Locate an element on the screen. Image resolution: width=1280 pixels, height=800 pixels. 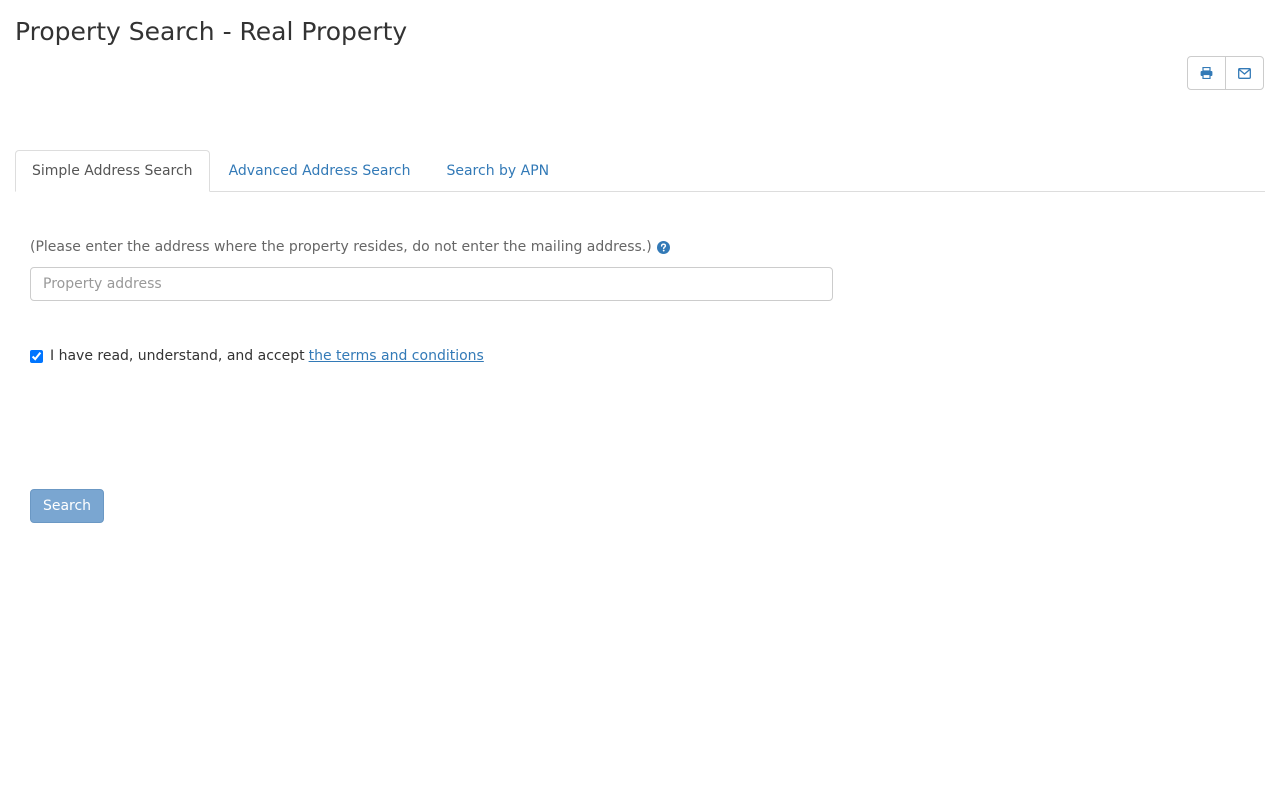
search-button: Search is located at coordinates (67, 506).